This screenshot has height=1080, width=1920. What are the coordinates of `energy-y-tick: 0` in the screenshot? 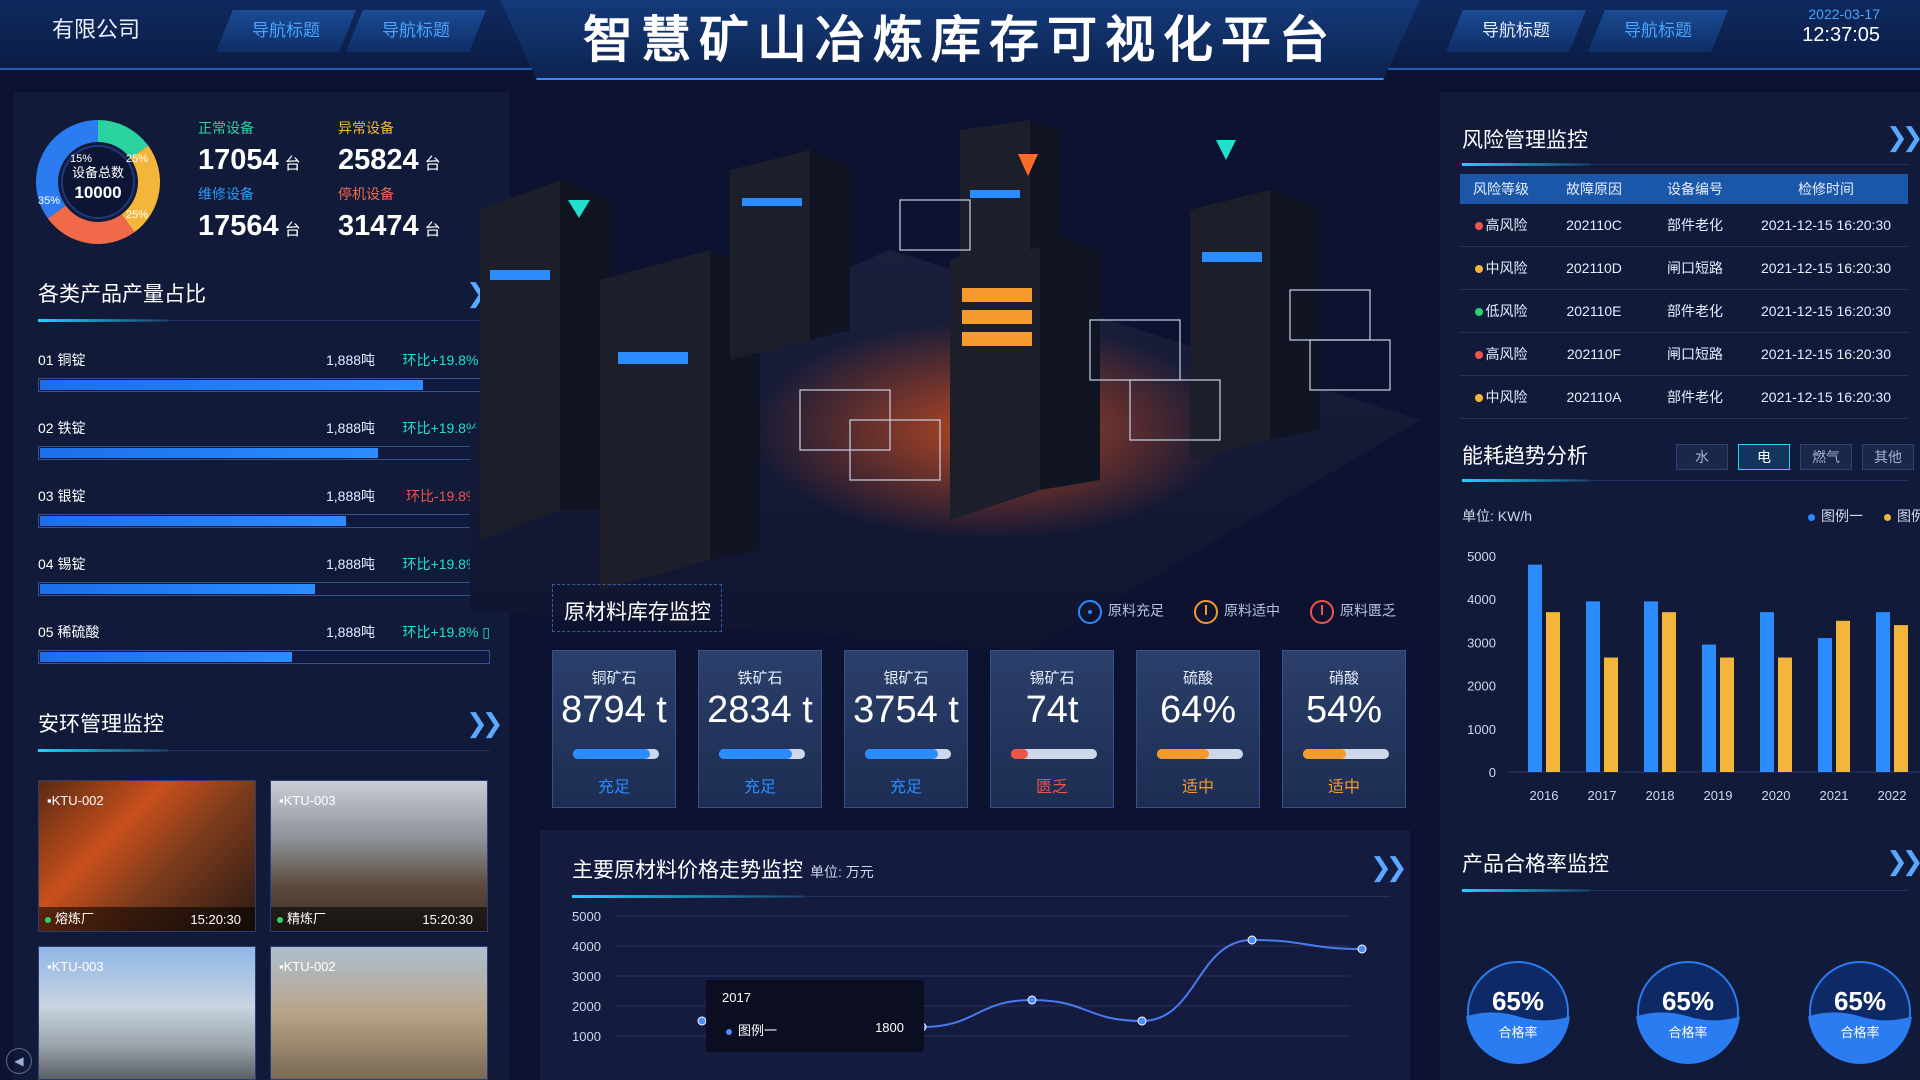 It's located at (1492, 772).